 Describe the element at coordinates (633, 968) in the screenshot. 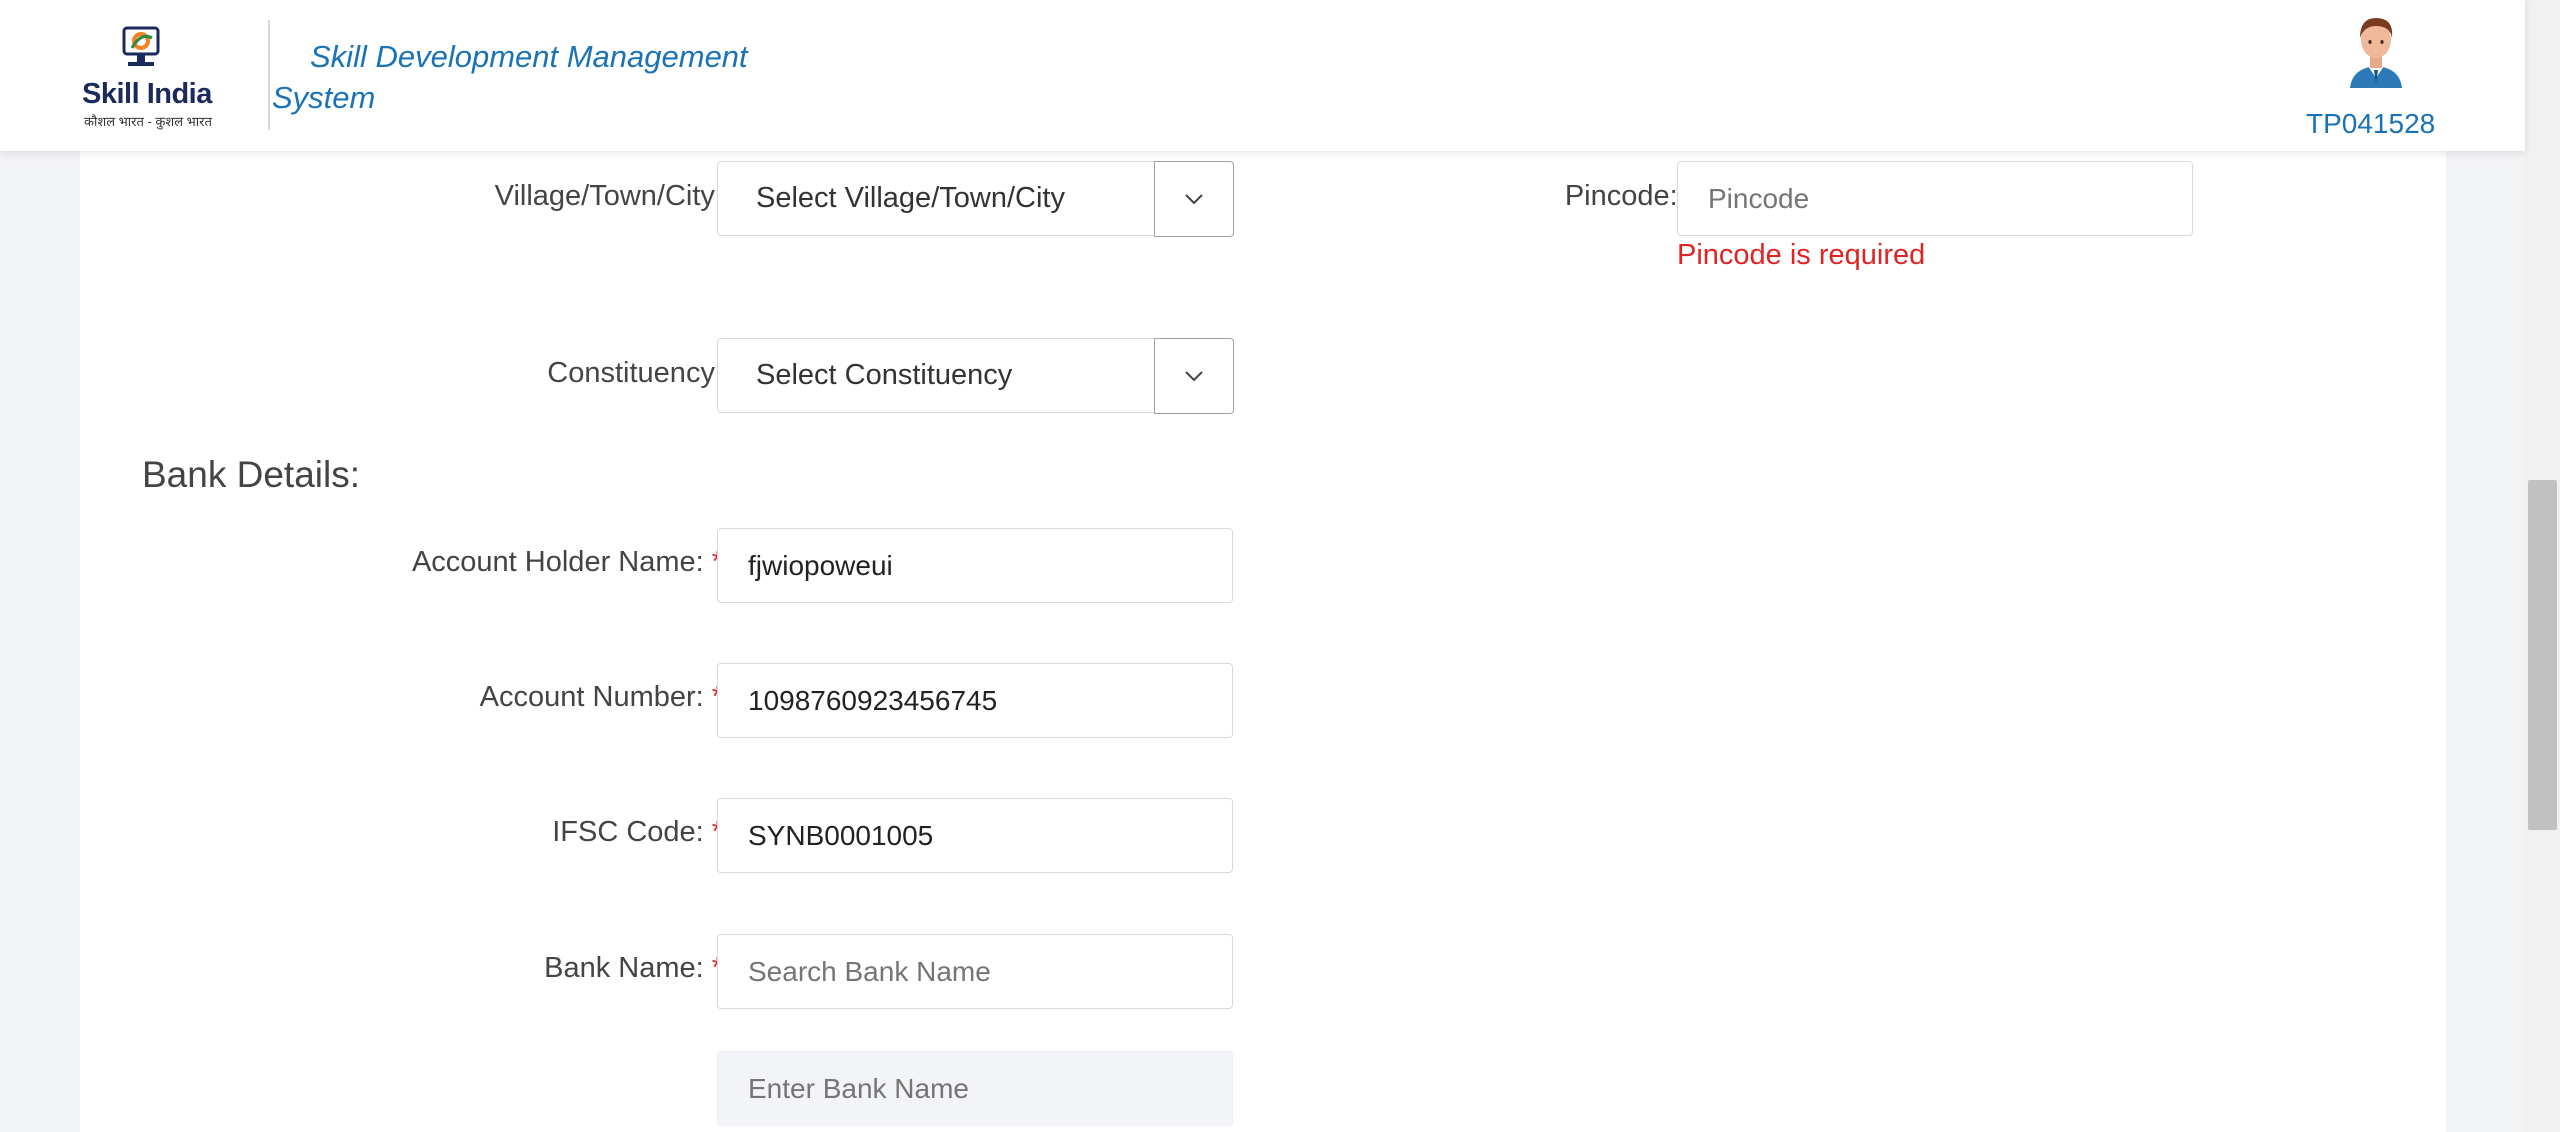

I see `bank-name-label: Bank Name:*` at that location.